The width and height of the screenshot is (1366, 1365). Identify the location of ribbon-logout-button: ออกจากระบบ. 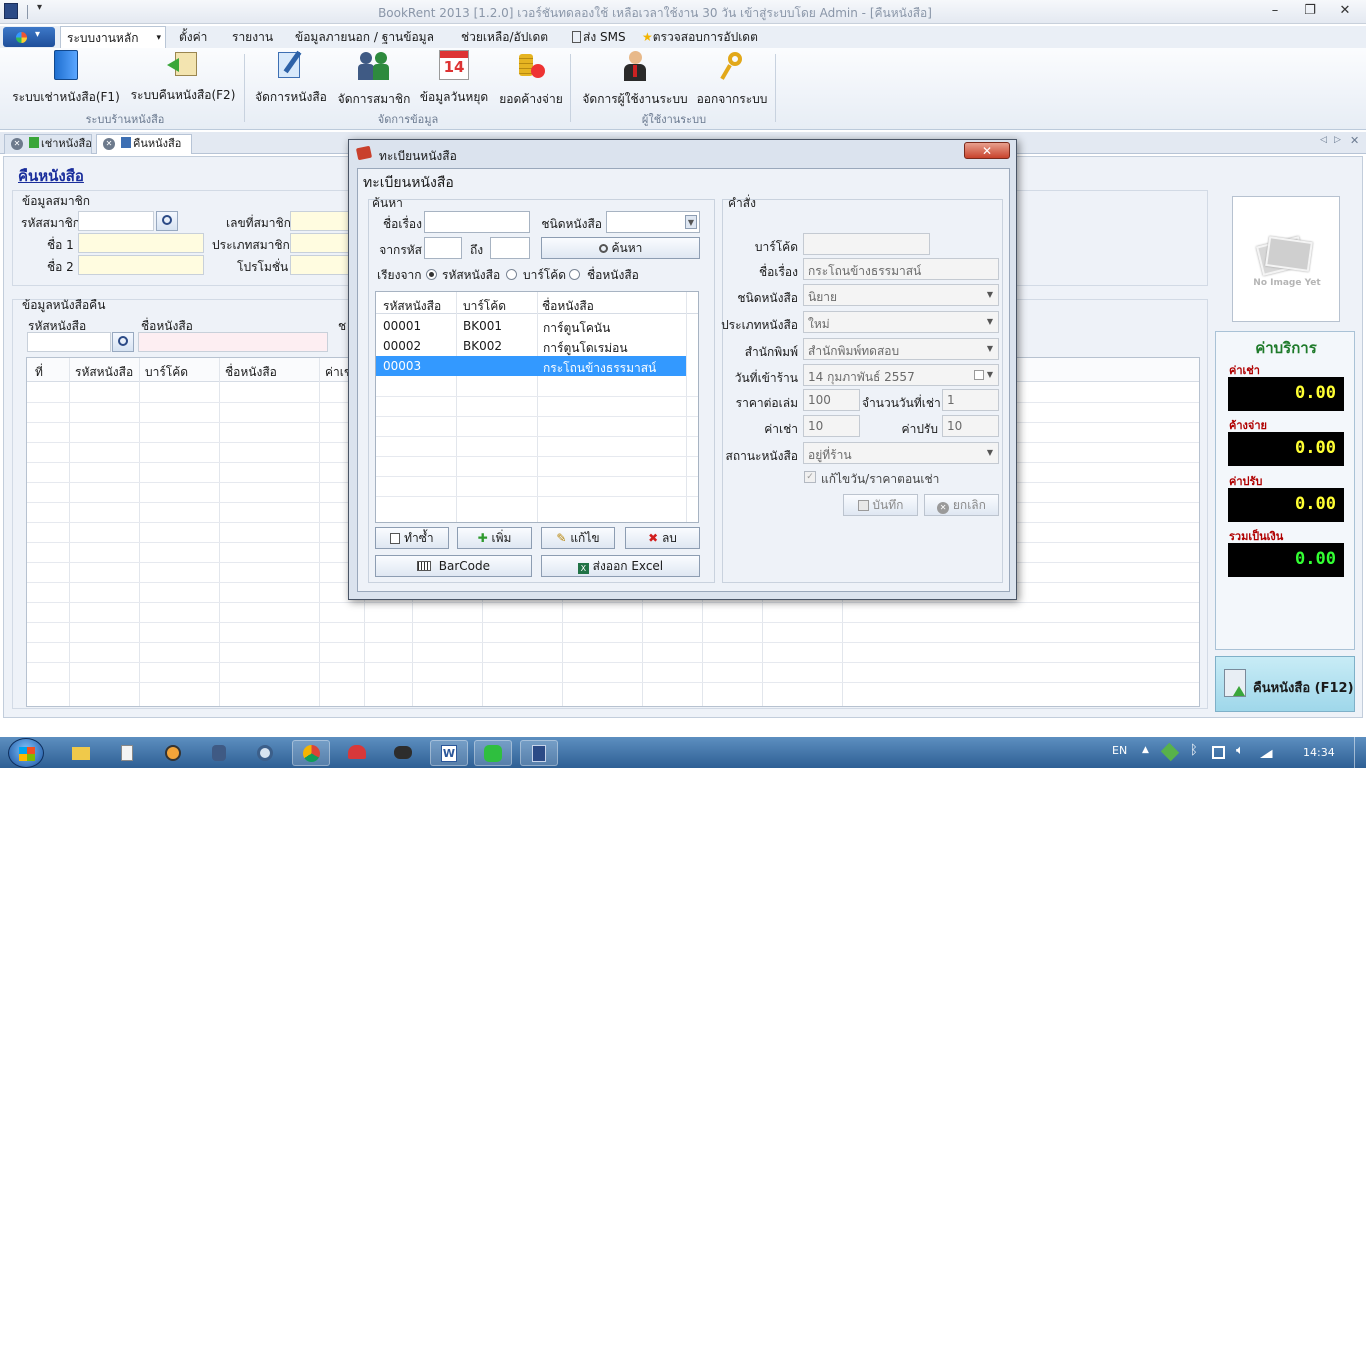
(732, 79).